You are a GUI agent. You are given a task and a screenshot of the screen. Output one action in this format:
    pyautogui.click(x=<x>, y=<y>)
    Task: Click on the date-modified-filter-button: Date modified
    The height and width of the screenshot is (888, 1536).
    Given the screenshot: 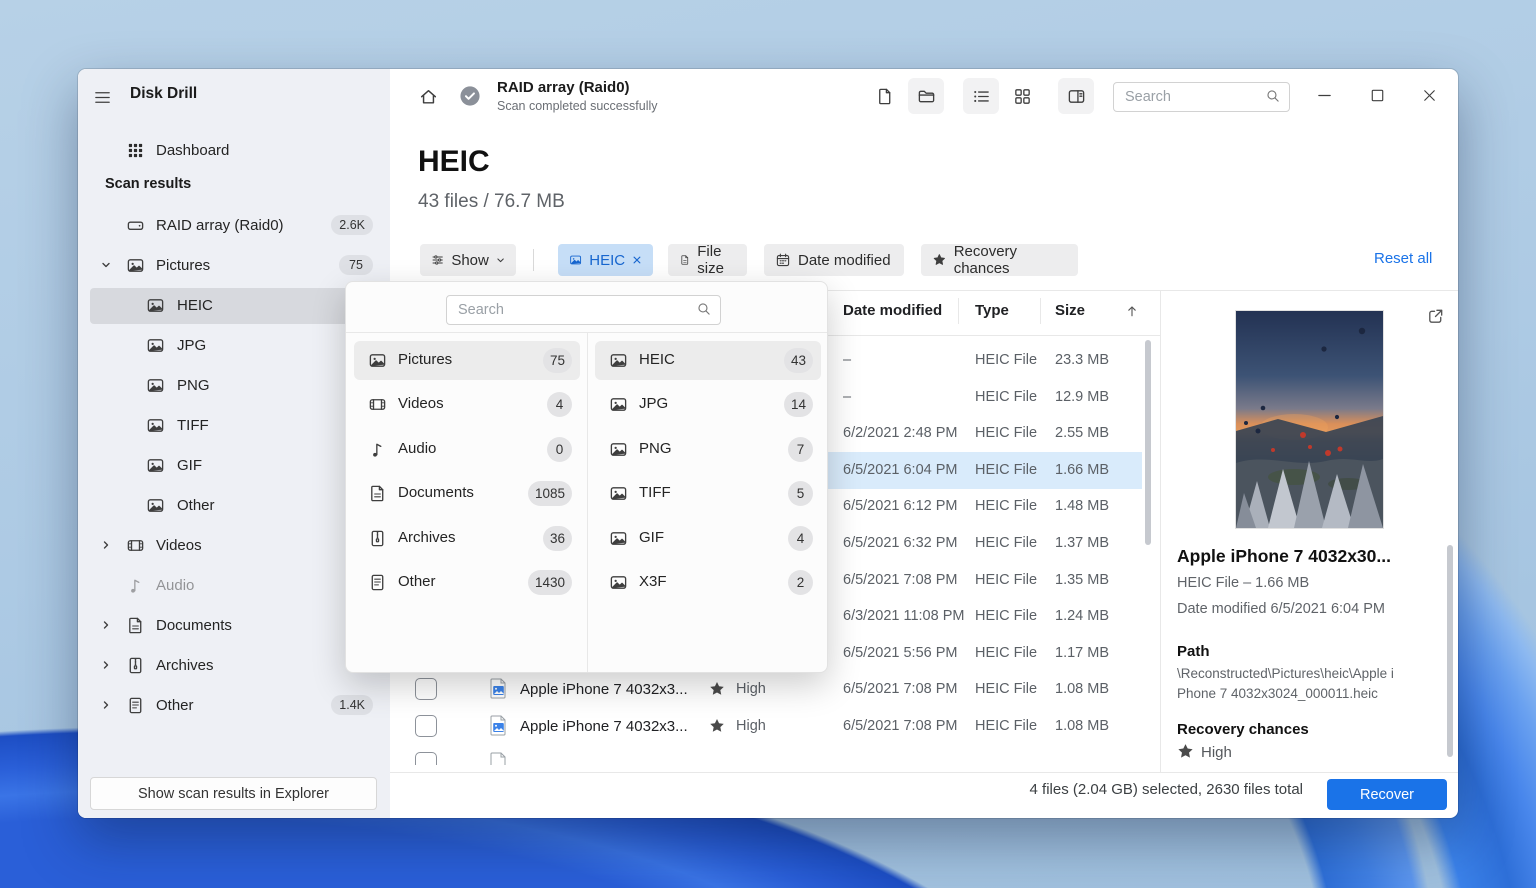 What is the action you would take?
    pyautogui.click(x=834, y=260)
    